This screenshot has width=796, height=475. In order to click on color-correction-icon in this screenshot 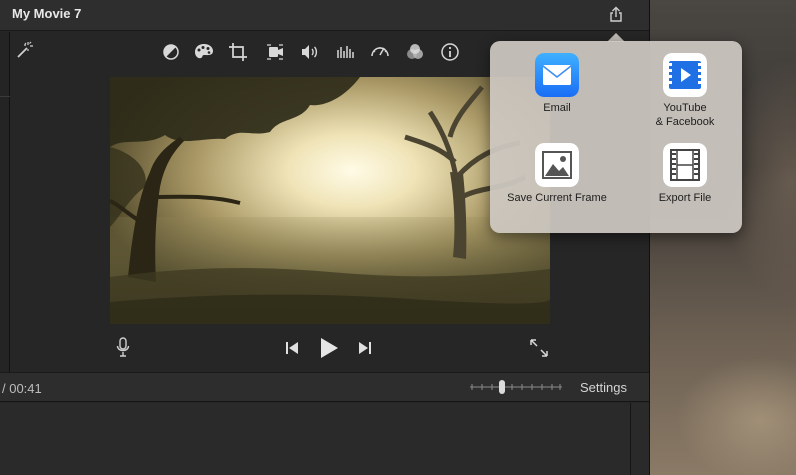, I will do `click(204, 52)`.